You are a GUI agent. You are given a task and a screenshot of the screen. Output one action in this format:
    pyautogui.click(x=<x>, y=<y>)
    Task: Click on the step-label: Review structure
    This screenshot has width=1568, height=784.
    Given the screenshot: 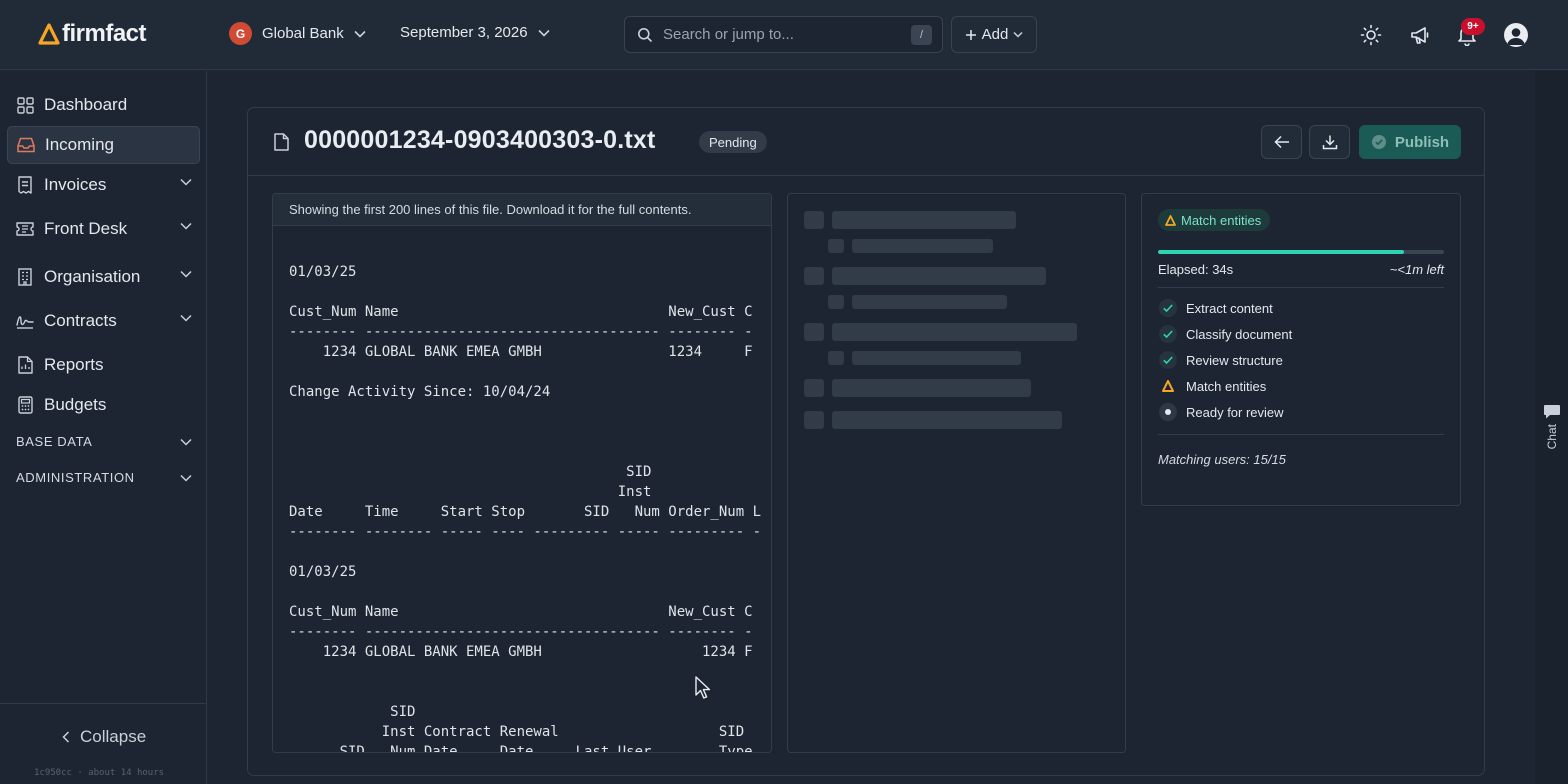 What is the action you would take?
    pyautogui.click(x=1234, y=360)
    